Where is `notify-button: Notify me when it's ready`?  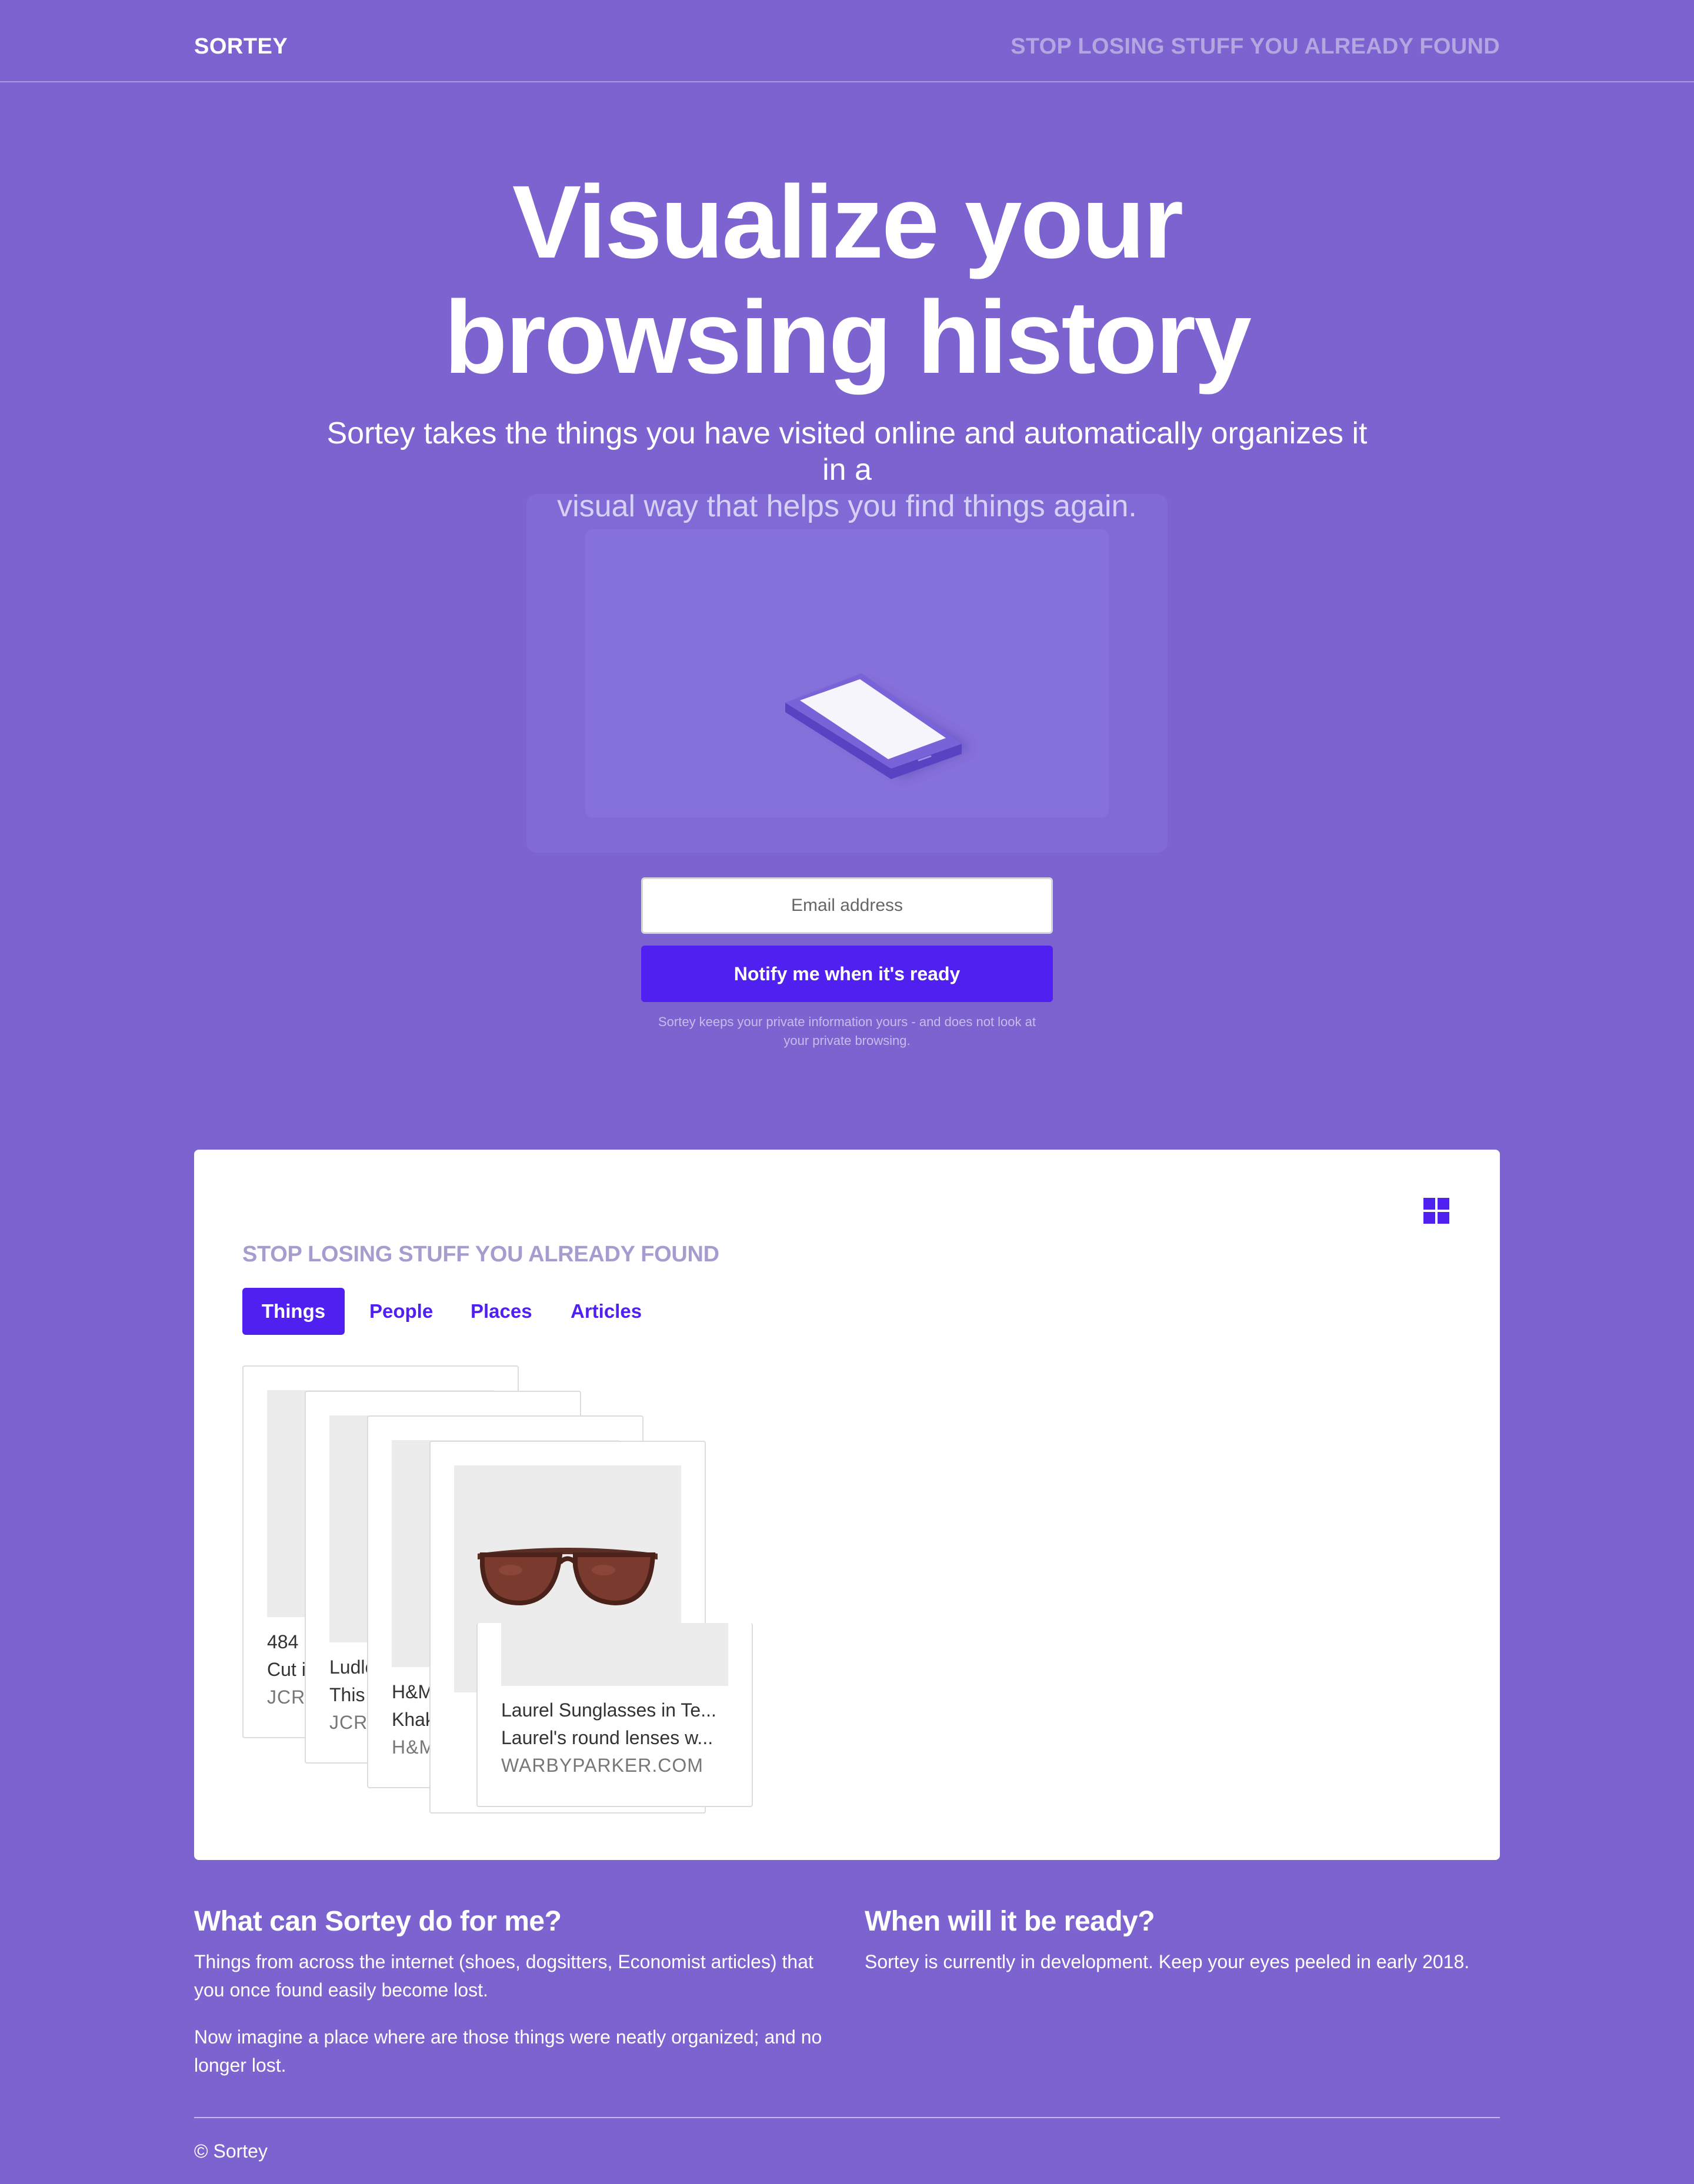 notify-button: Notify me when it's ready is located at coordinates (847, 974).